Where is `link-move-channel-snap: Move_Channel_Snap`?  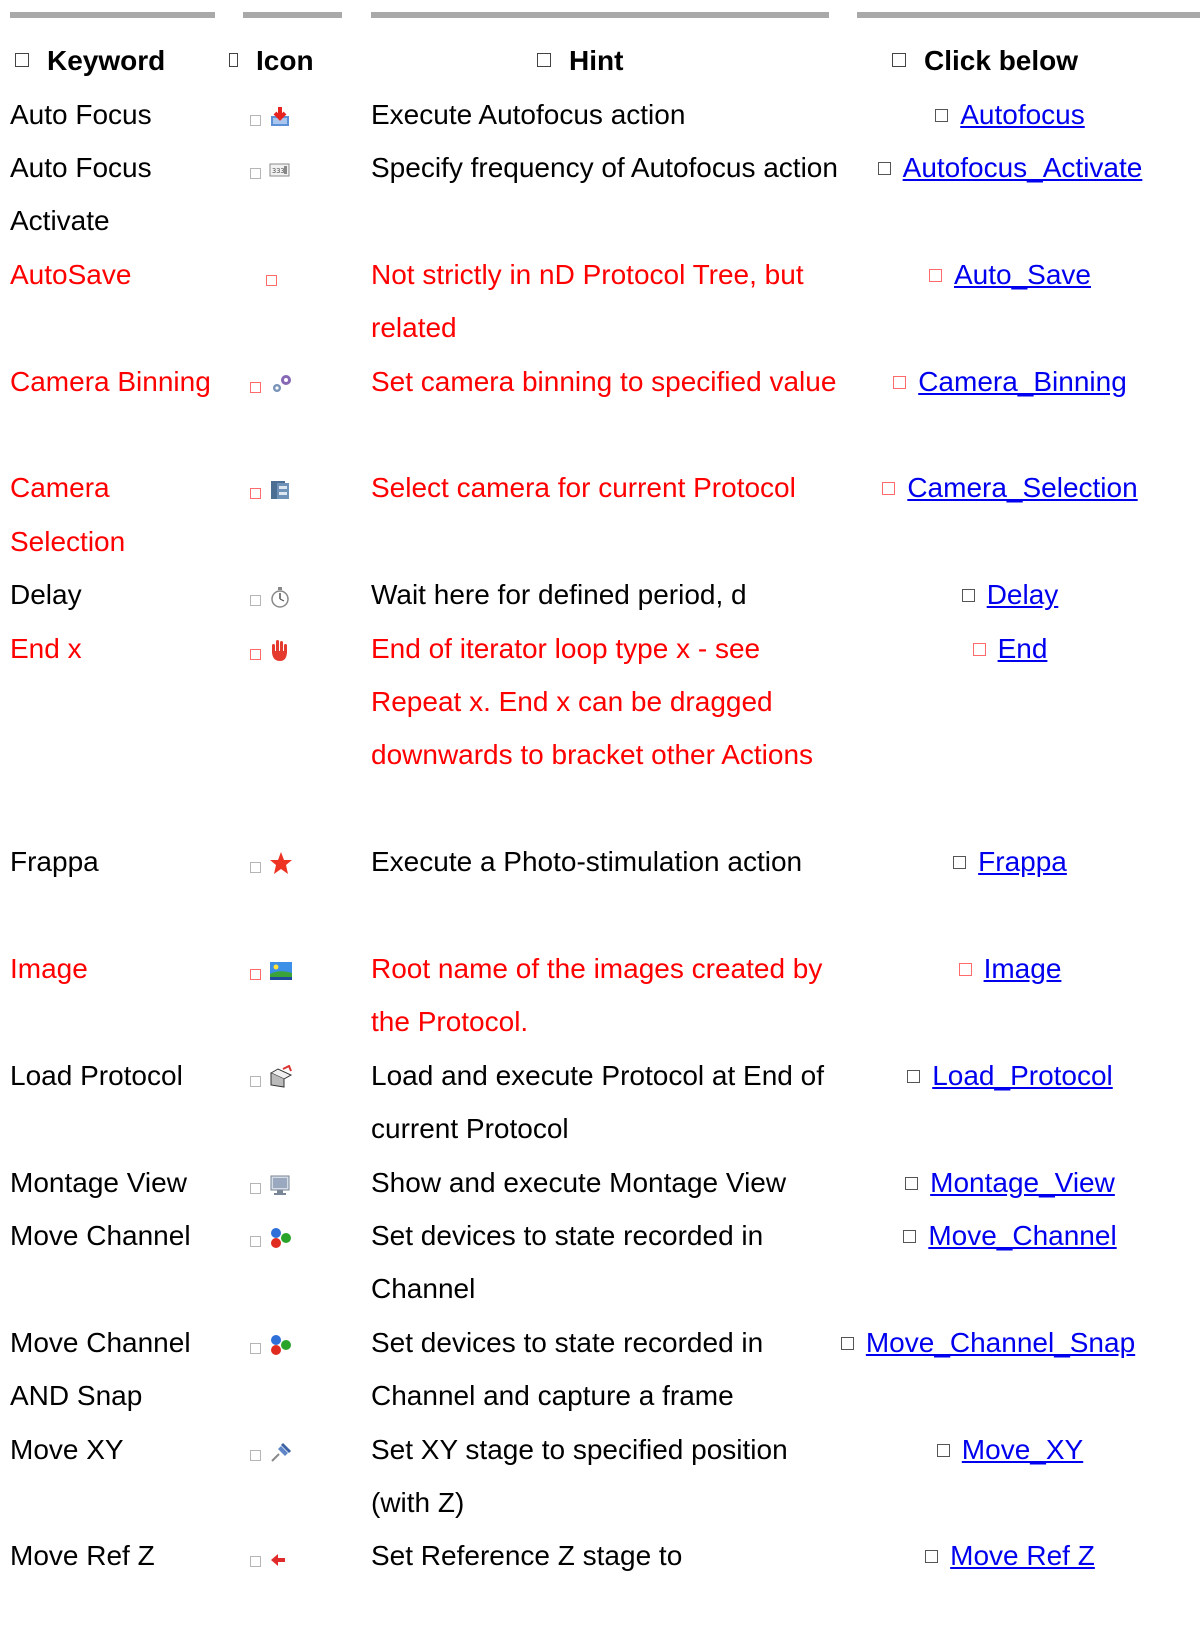 link-move-channel-snap: Move_Channel_Snap is located at coordinates (1000, 1342).